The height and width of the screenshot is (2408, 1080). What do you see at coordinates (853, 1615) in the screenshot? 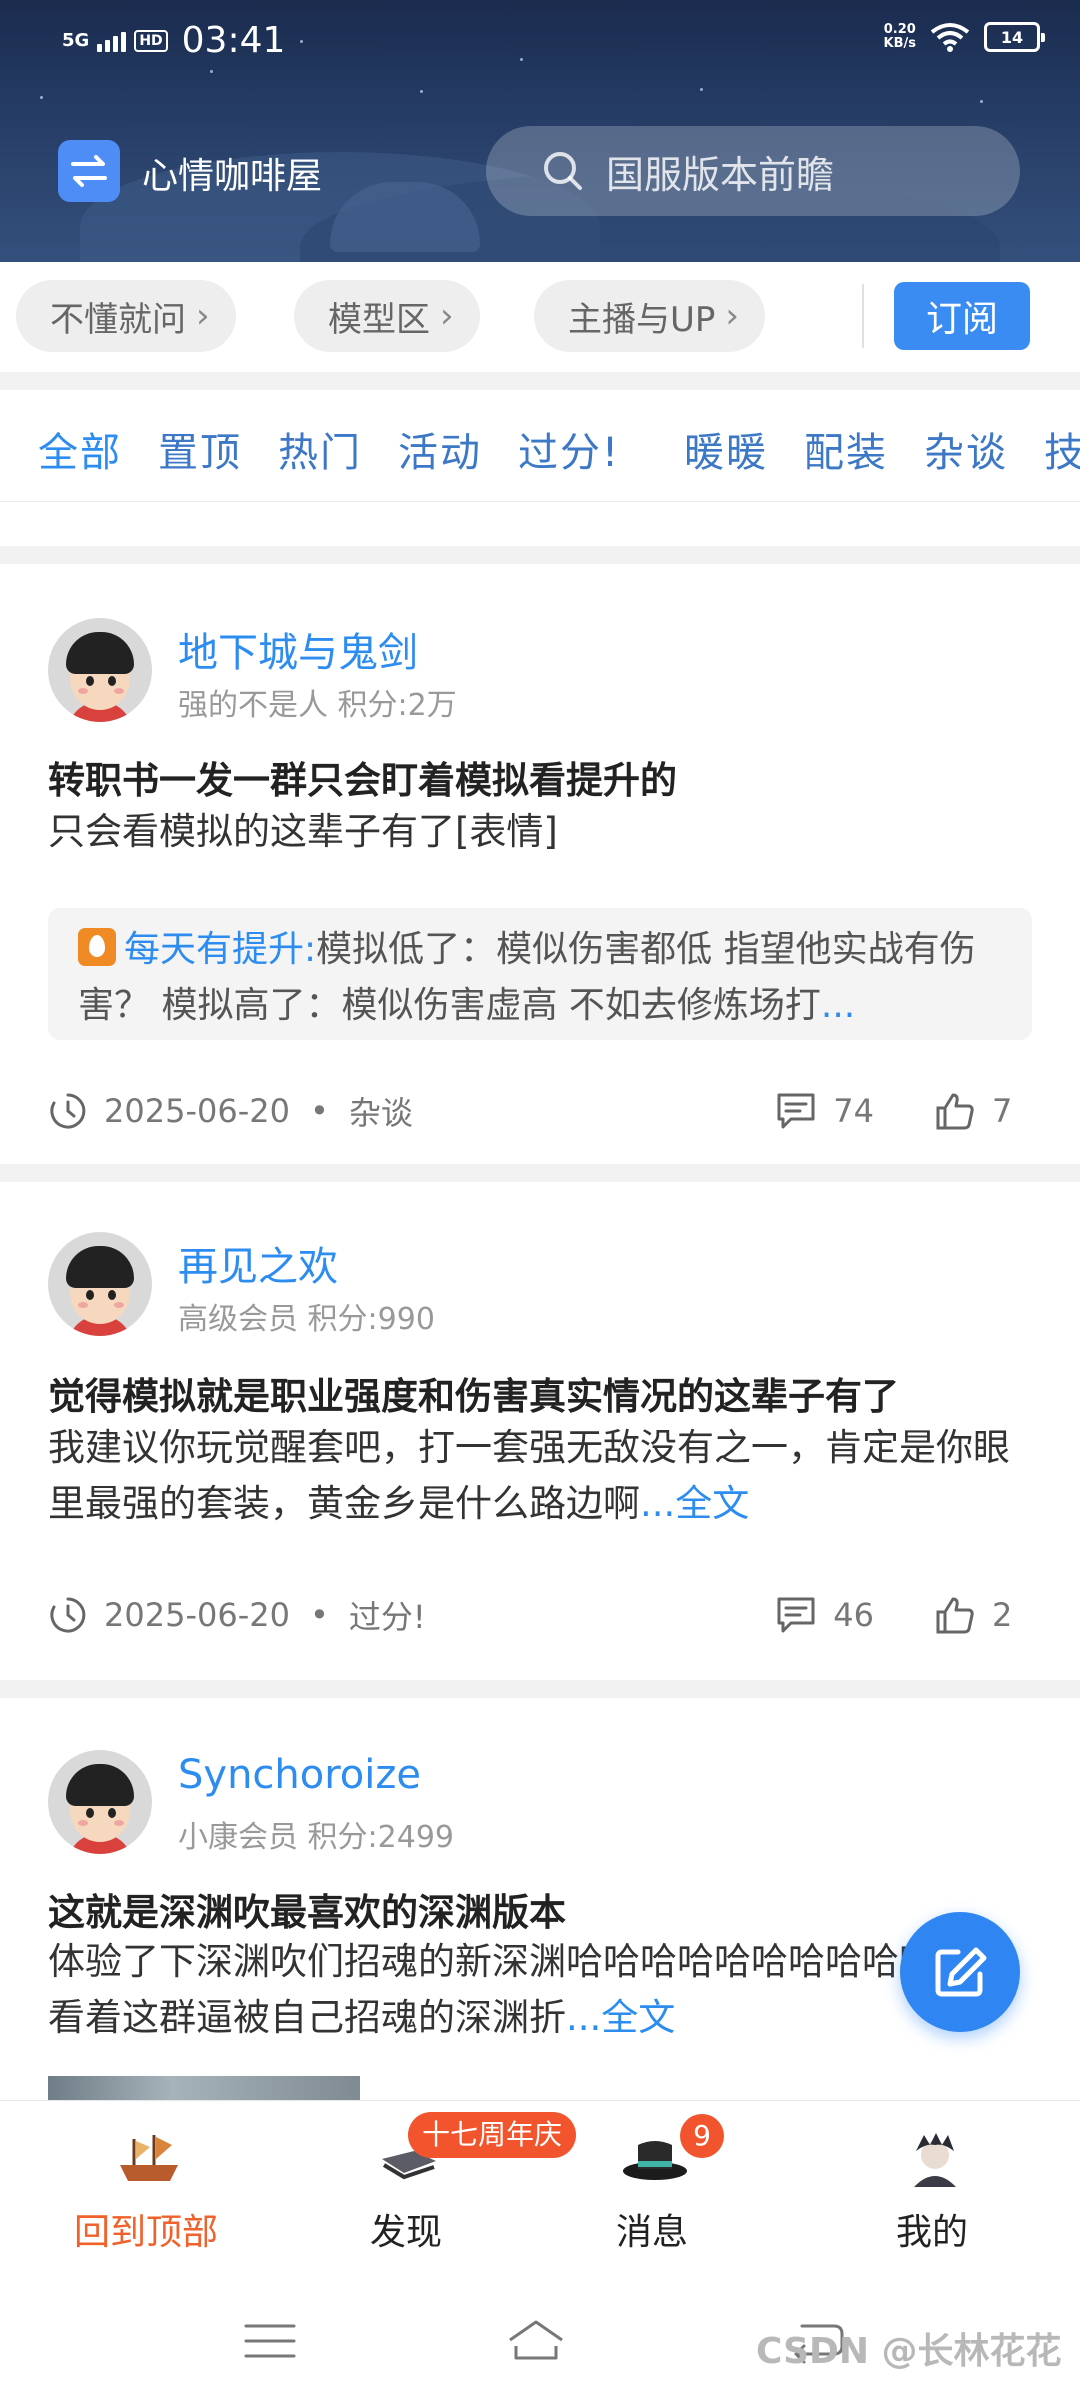
I see `comment-count: 46` at bounding box center [853, 1615].